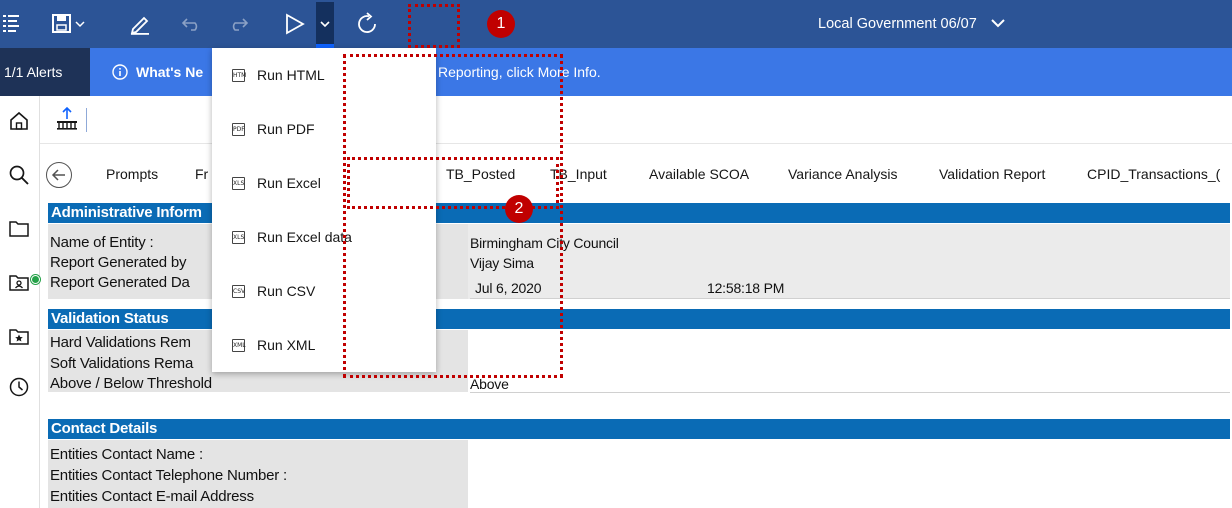 The image size is (1232, 508). What do you see at coordinates (304, 237) in the screenshot?
I see `menu-item-label: Run Excel data` at bounding box center [304, 237].